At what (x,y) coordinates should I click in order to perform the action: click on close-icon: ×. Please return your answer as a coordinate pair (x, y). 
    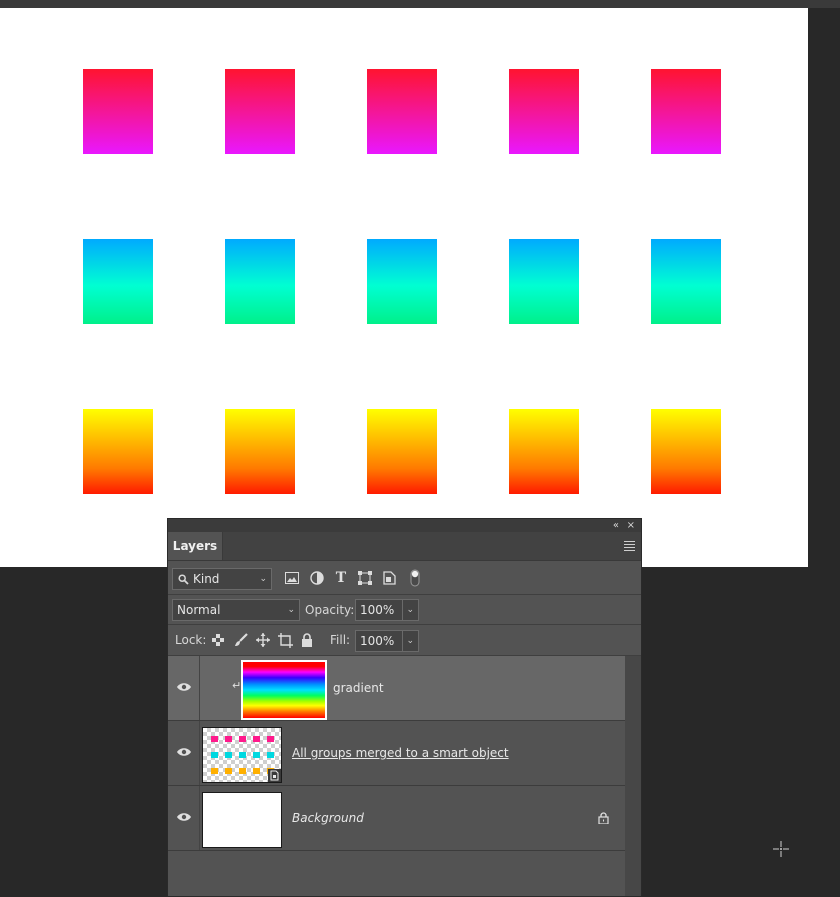
    Looking at the image, I should click on (631, 525).